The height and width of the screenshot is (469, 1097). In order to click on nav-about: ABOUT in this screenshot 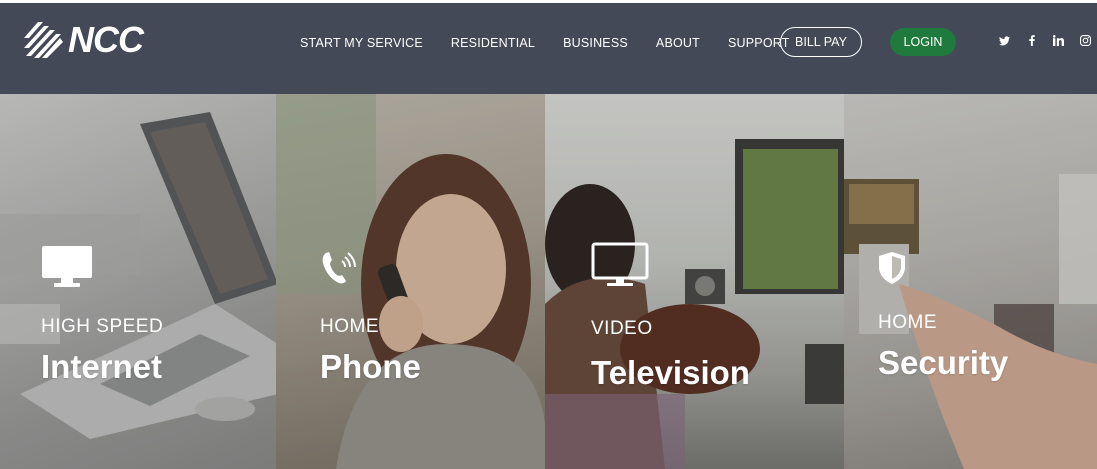, I will do `click(678, 43)`.